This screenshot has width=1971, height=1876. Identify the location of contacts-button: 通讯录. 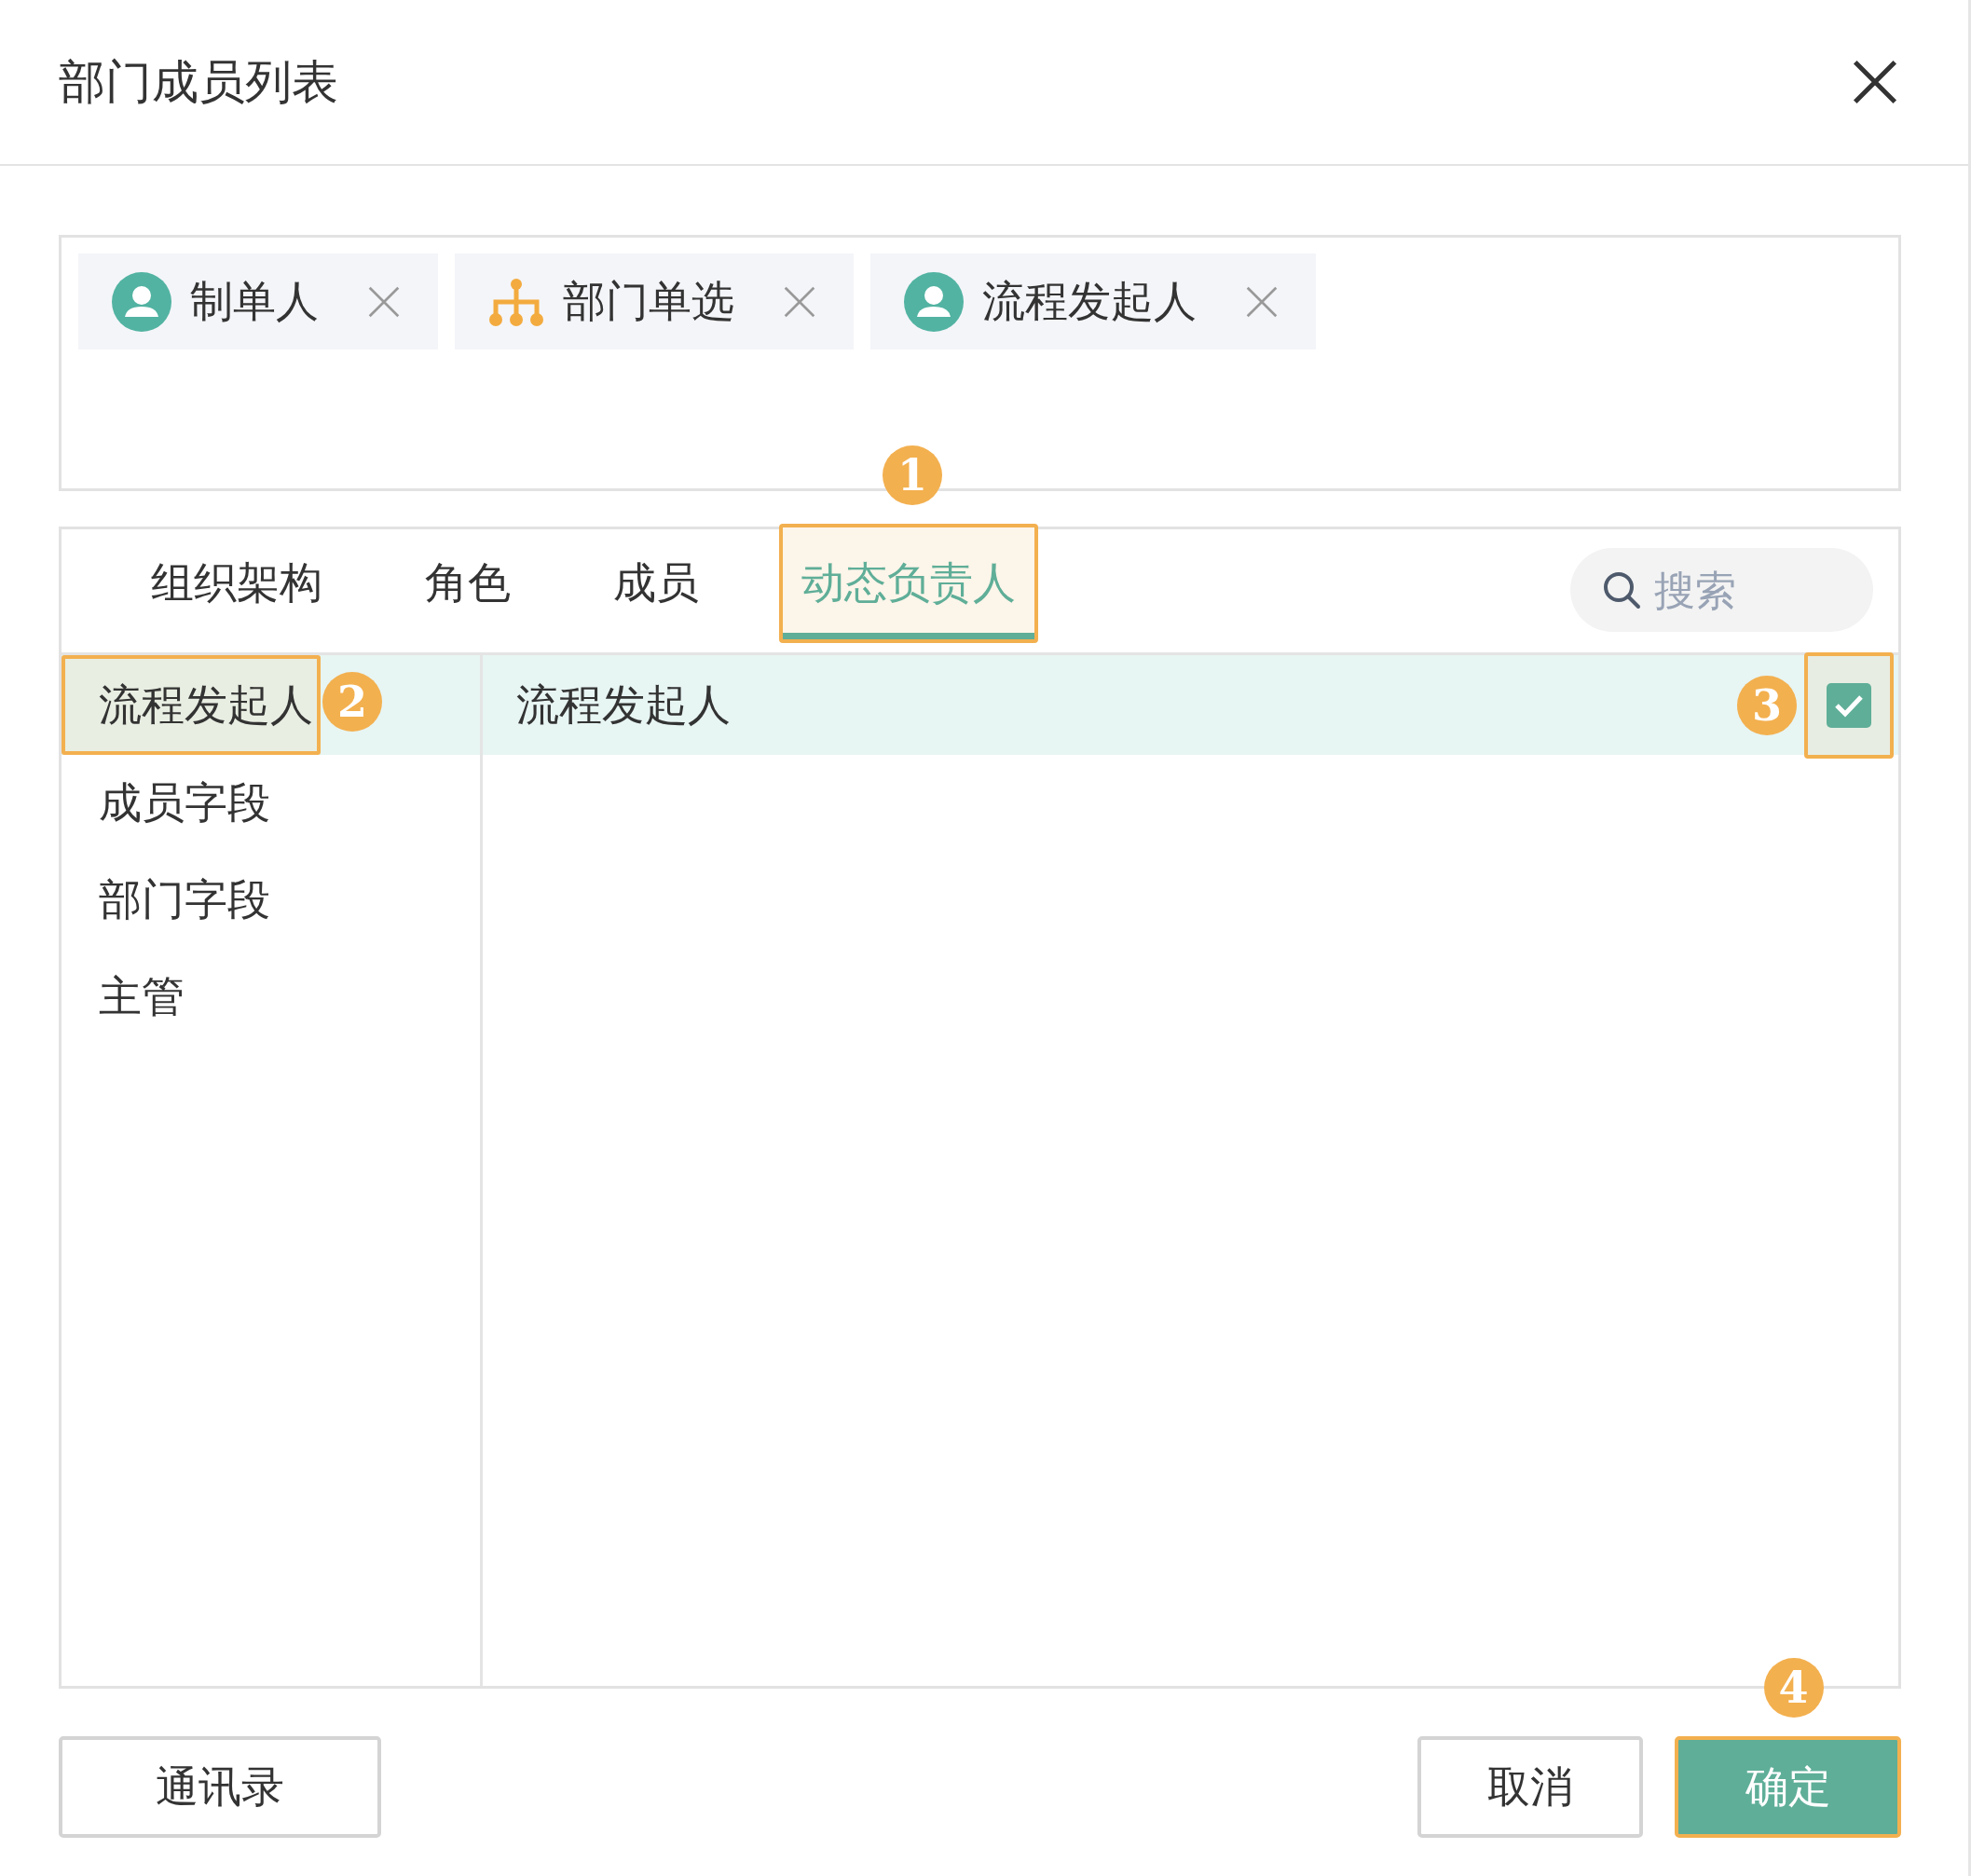
(220, 1787).